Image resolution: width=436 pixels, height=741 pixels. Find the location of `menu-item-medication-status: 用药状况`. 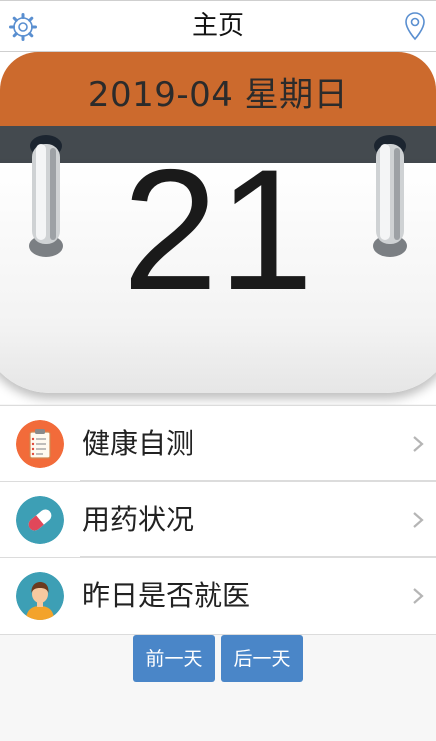

menu-item-medication-status: 用药状况 is located at coordinates (218, 520).